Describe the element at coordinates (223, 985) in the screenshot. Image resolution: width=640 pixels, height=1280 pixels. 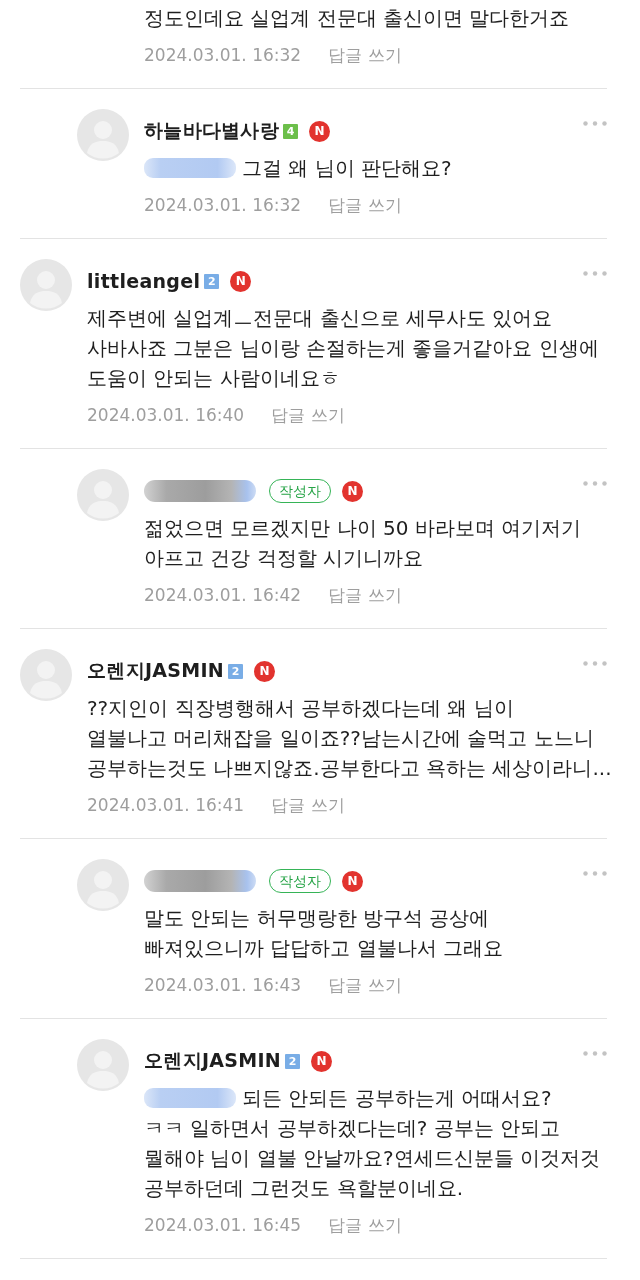
I see `comment-date: 2024.03.01. 16:43` at that location.